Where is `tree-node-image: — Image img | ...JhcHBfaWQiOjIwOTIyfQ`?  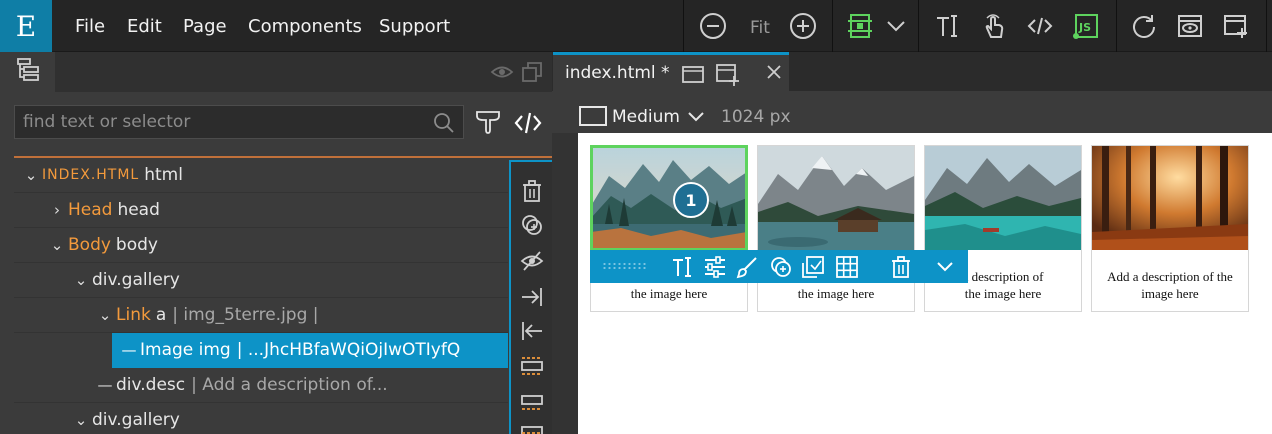 tree-node-image: — Image img | ...JhcHBfaWQiOjIwOTIyfQ is located at coordinates (310, 350).